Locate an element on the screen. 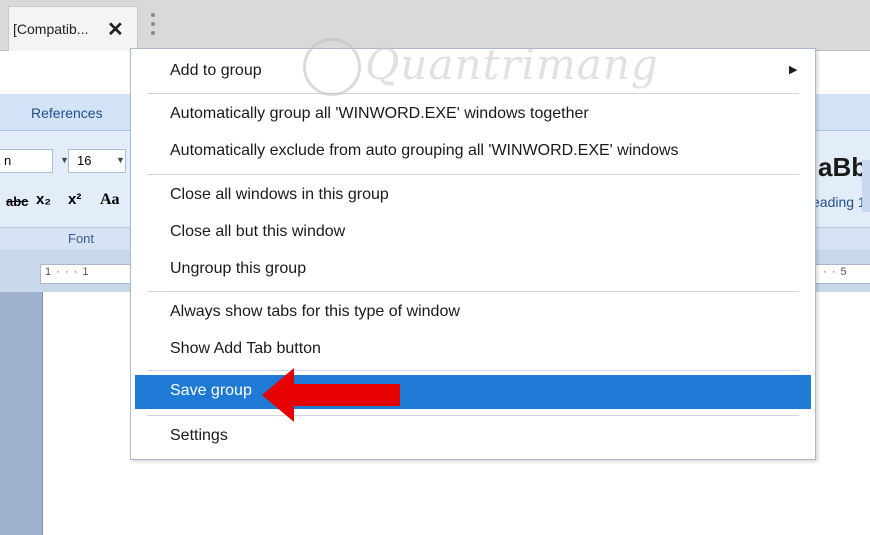 This screenshot has width=870, height=535. change-case-button: Aa is located at coordinates (110, 200).